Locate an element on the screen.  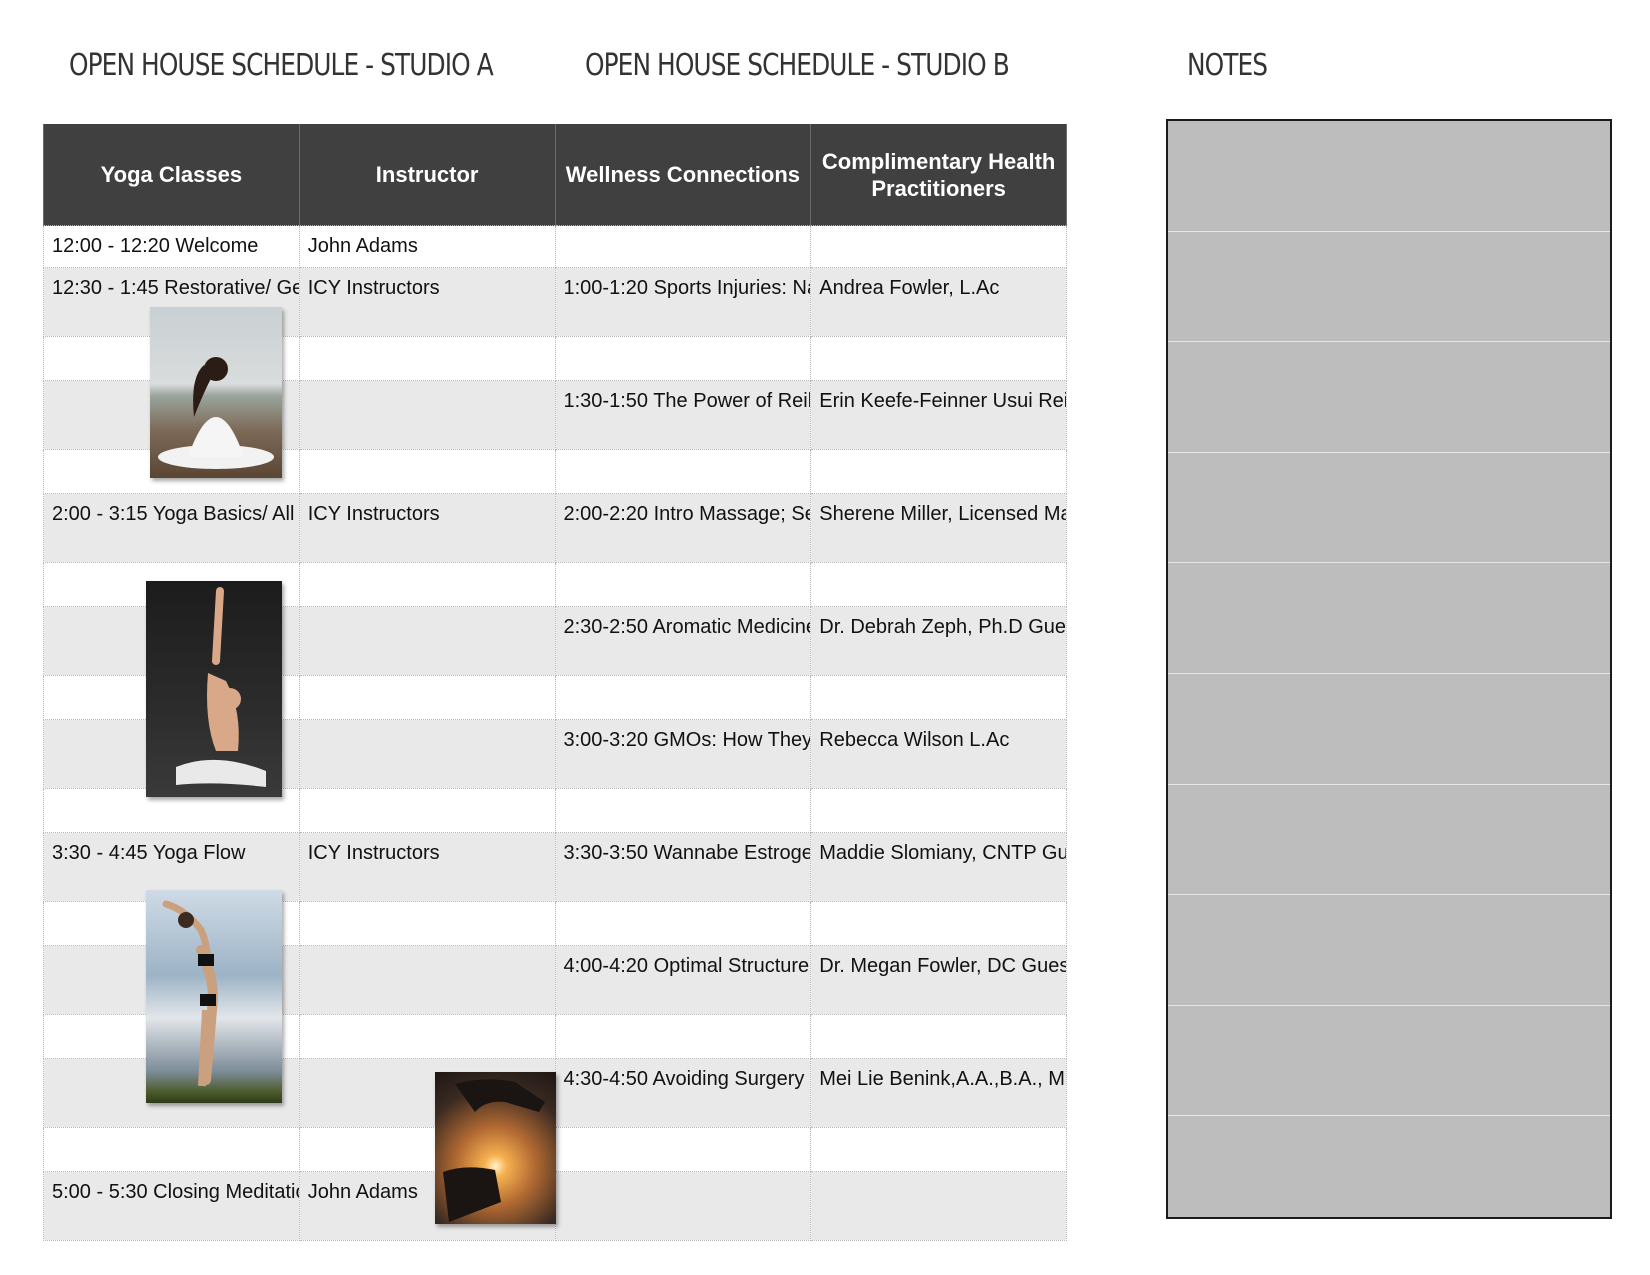
practitioner-cell: Maddie Slomiany, CNTP Guest Speaker is located at coordinates (938, 867).